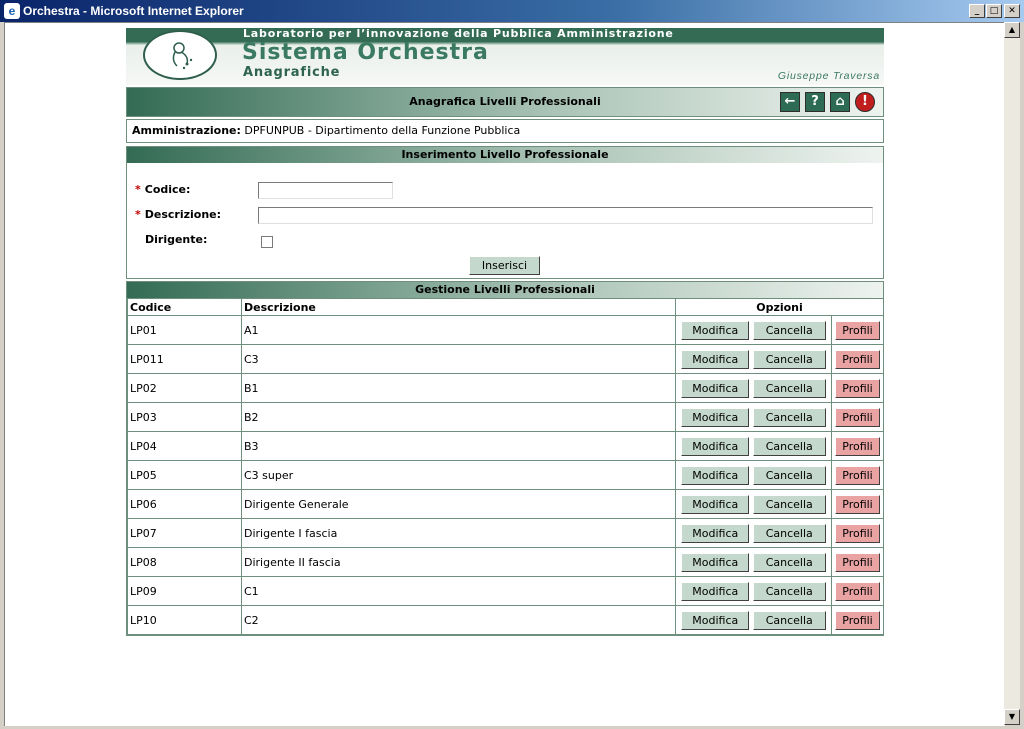 This screenshot has width=1024, height=729. I want to click on cell-codice: LP06, so click(184, 504).